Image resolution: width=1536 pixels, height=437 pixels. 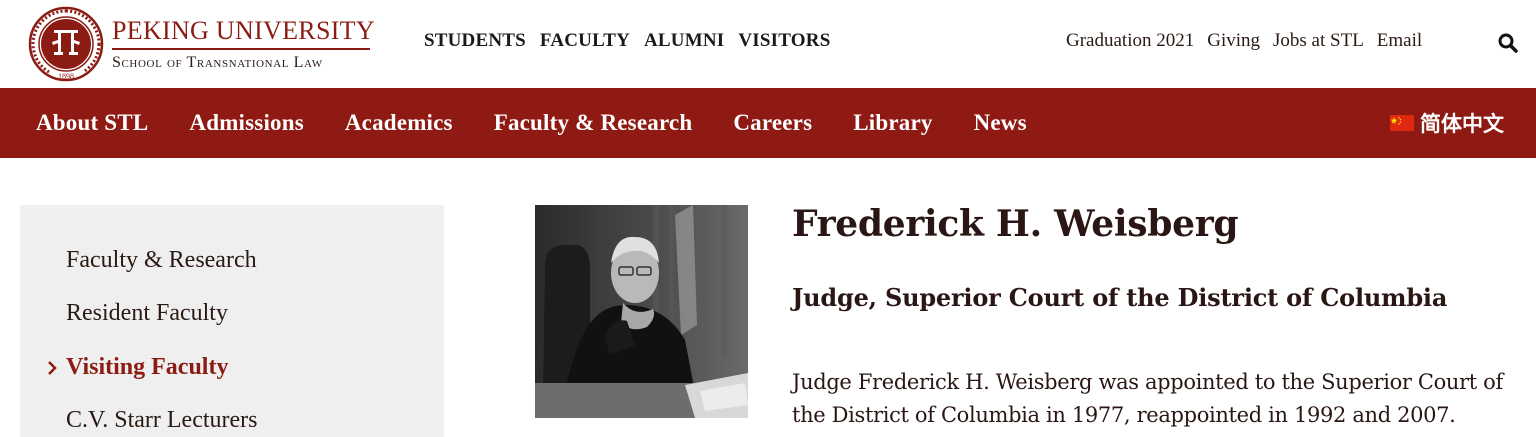 I want to click on search-icon, so click(x=1509, y=43).